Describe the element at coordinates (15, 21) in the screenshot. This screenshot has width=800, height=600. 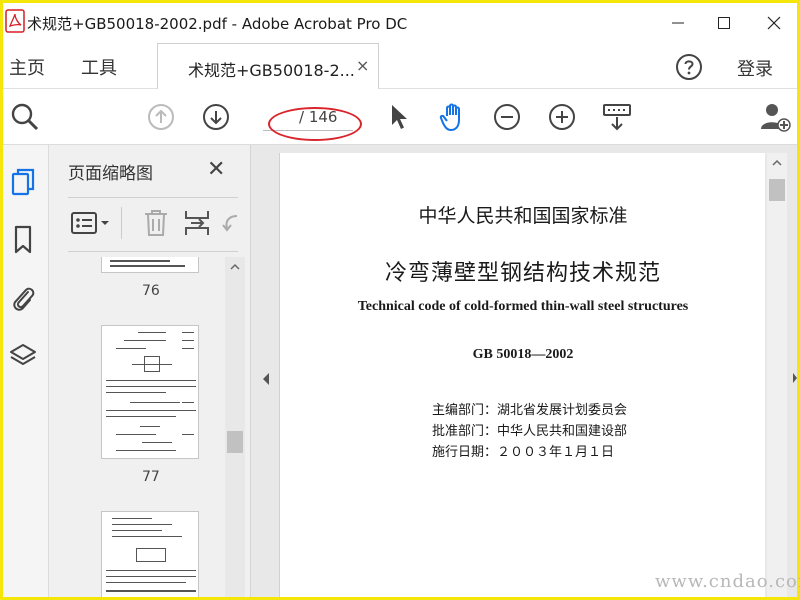
I see `acrobat-logo-icon` at that location.